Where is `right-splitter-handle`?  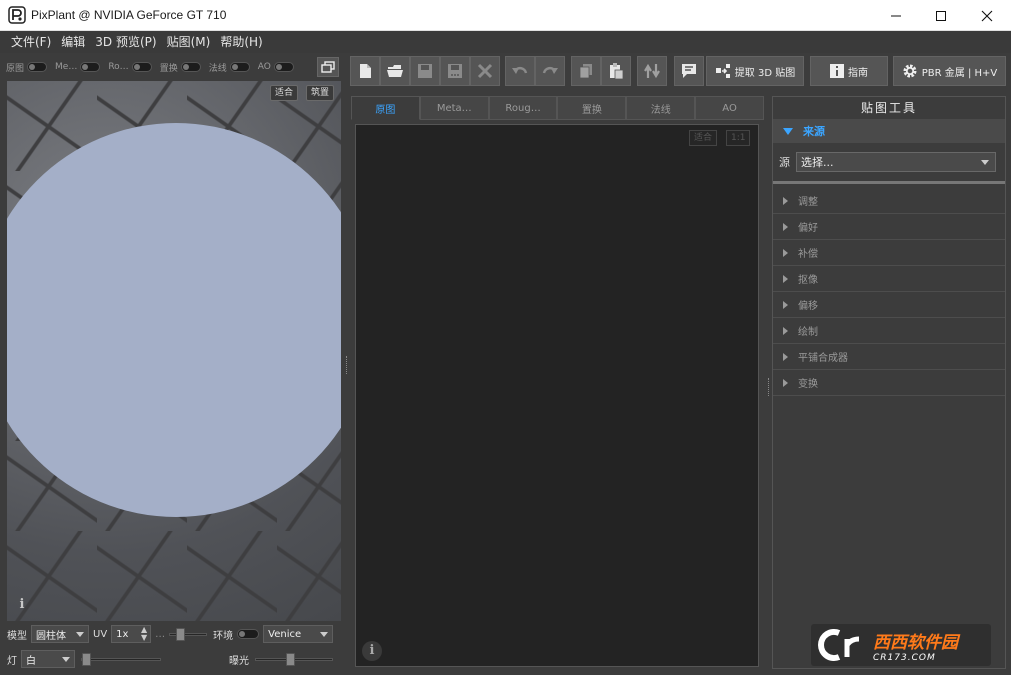
right-splitter-handle is located at coordinates (769, 387).